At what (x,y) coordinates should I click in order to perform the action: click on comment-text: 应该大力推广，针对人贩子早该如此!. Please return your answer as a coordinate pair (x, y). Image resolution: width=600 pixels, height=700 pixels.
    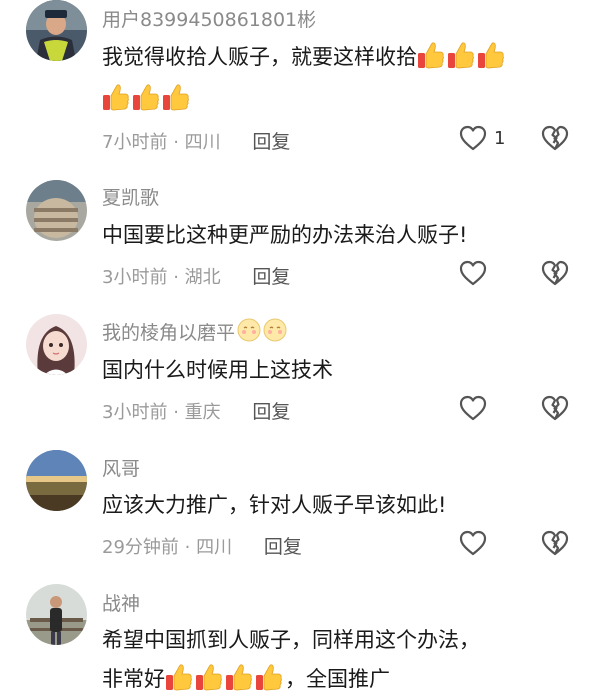
    Looking at the image, I should click on (274, 505).